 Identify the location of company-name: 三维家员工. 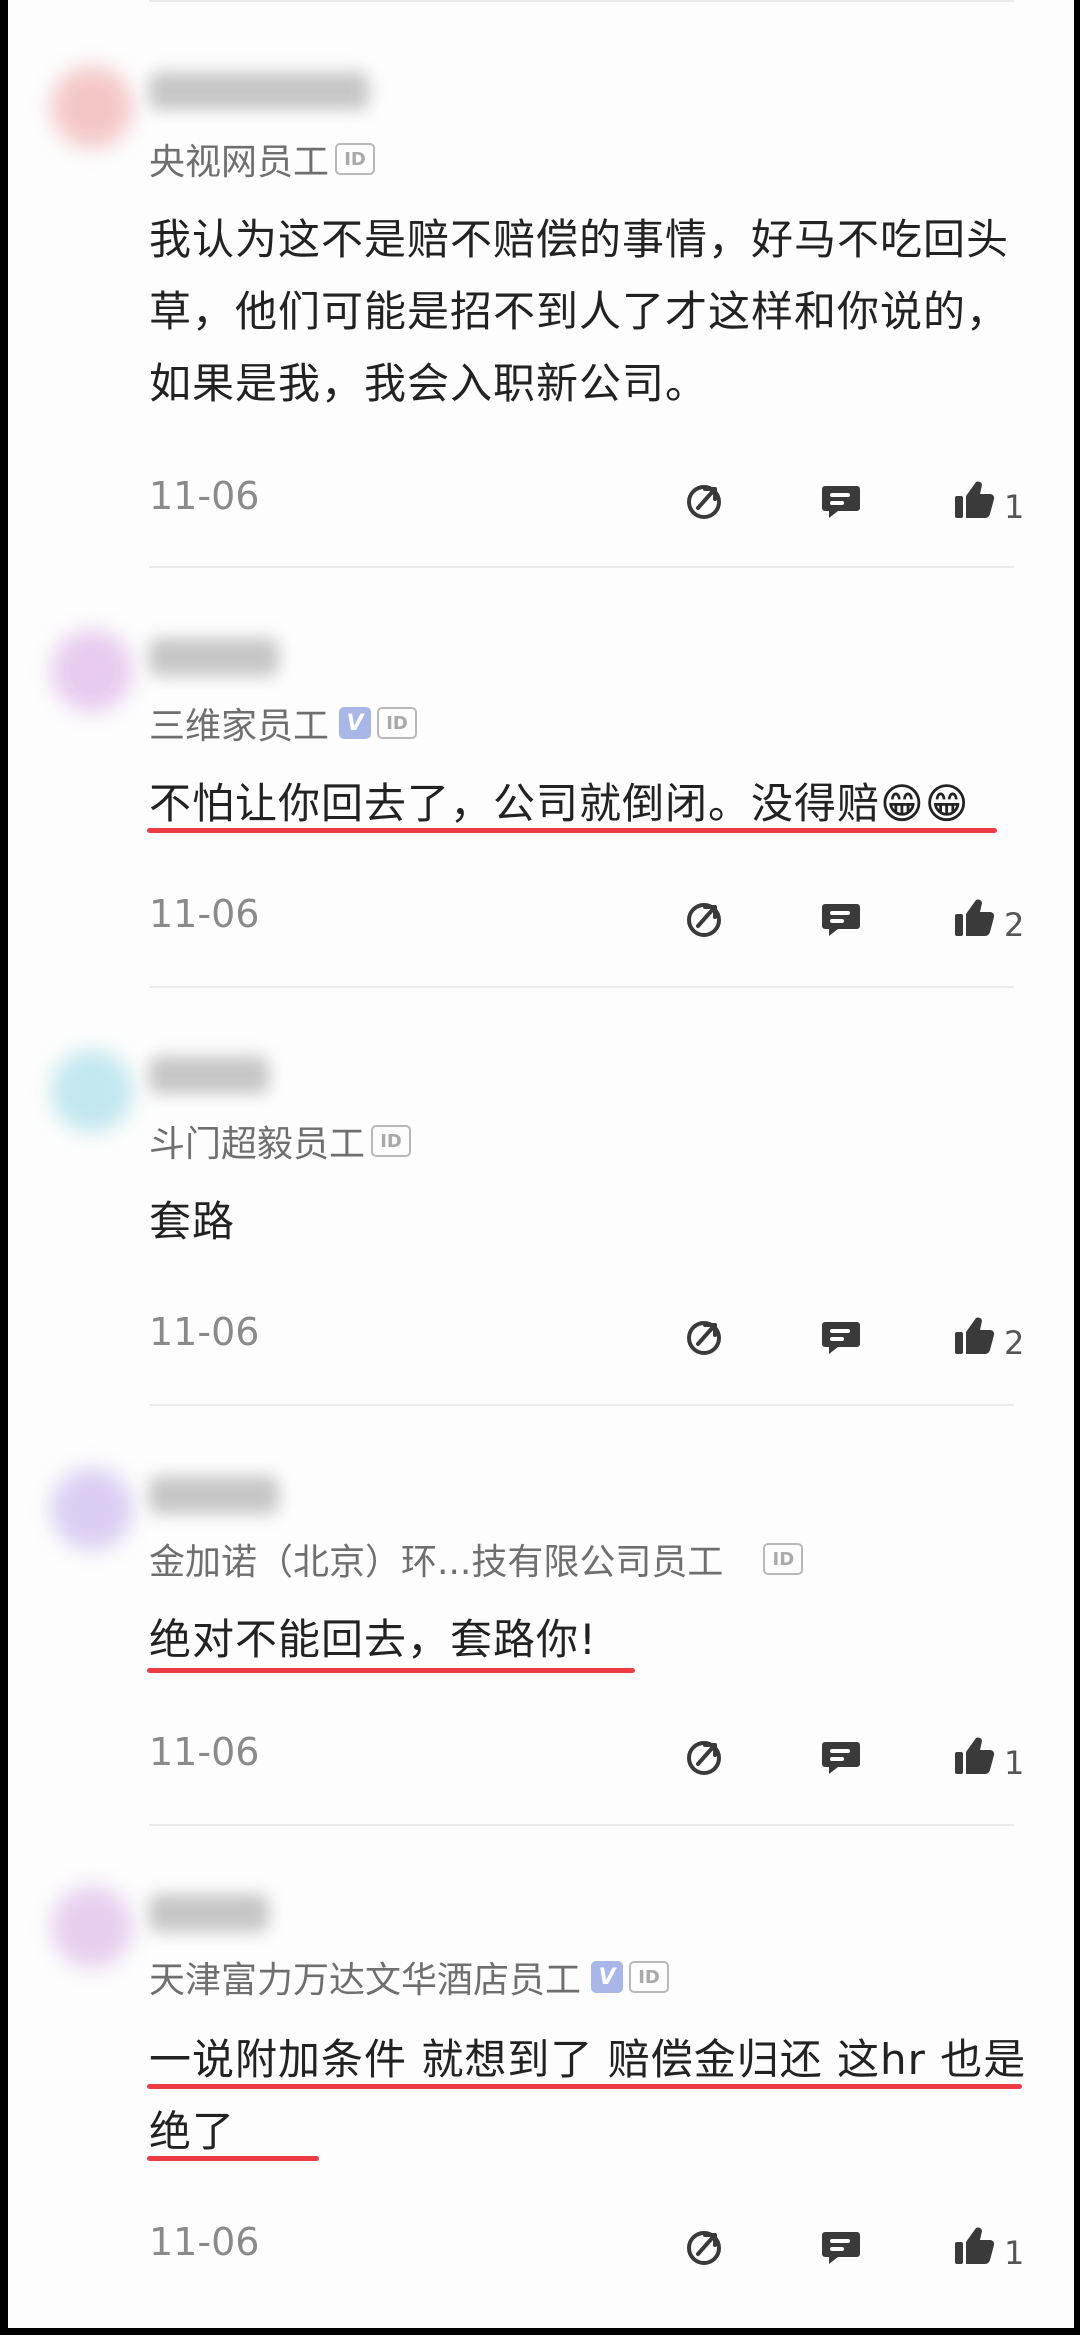
(239, 726).